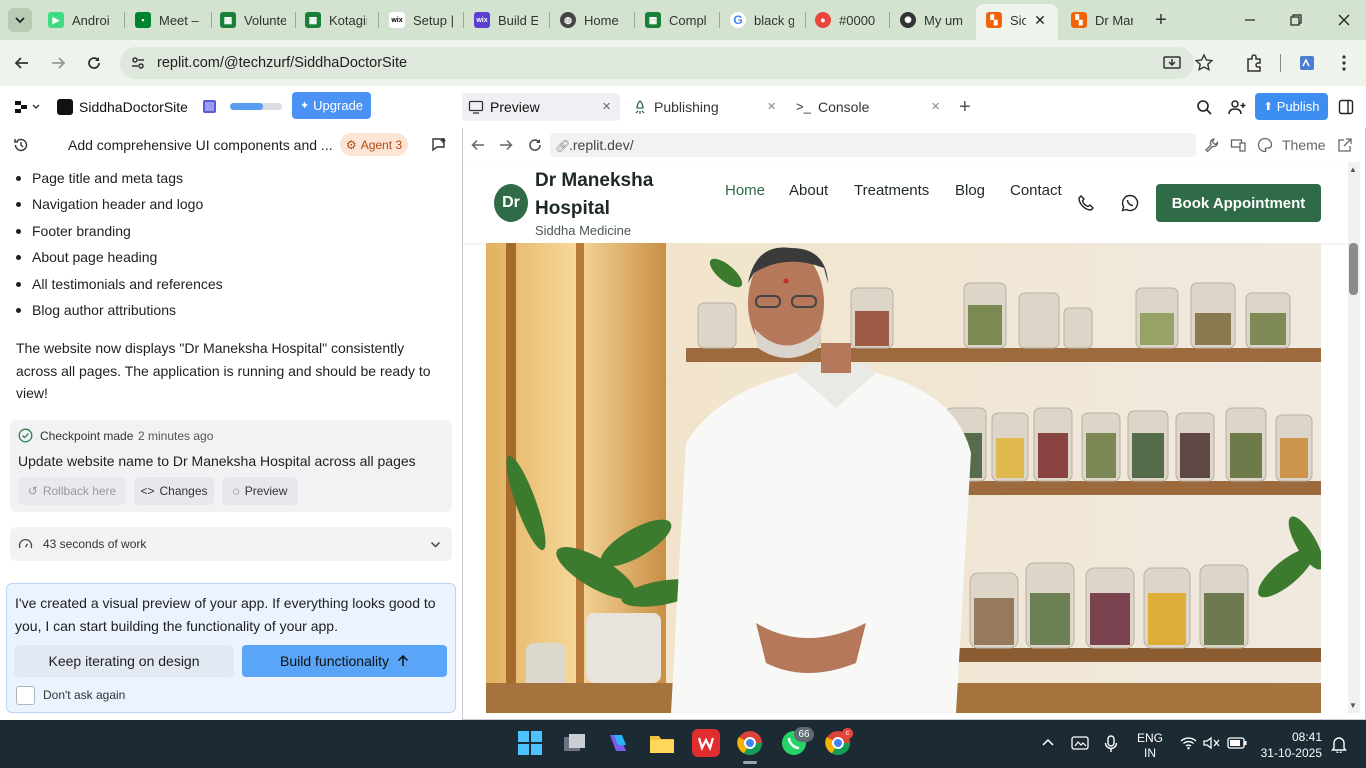 The image size is (1366, 768). Describe the element at coordinates (58, 63) in the screenshot. I see `forward-arrow-icon` at that location.